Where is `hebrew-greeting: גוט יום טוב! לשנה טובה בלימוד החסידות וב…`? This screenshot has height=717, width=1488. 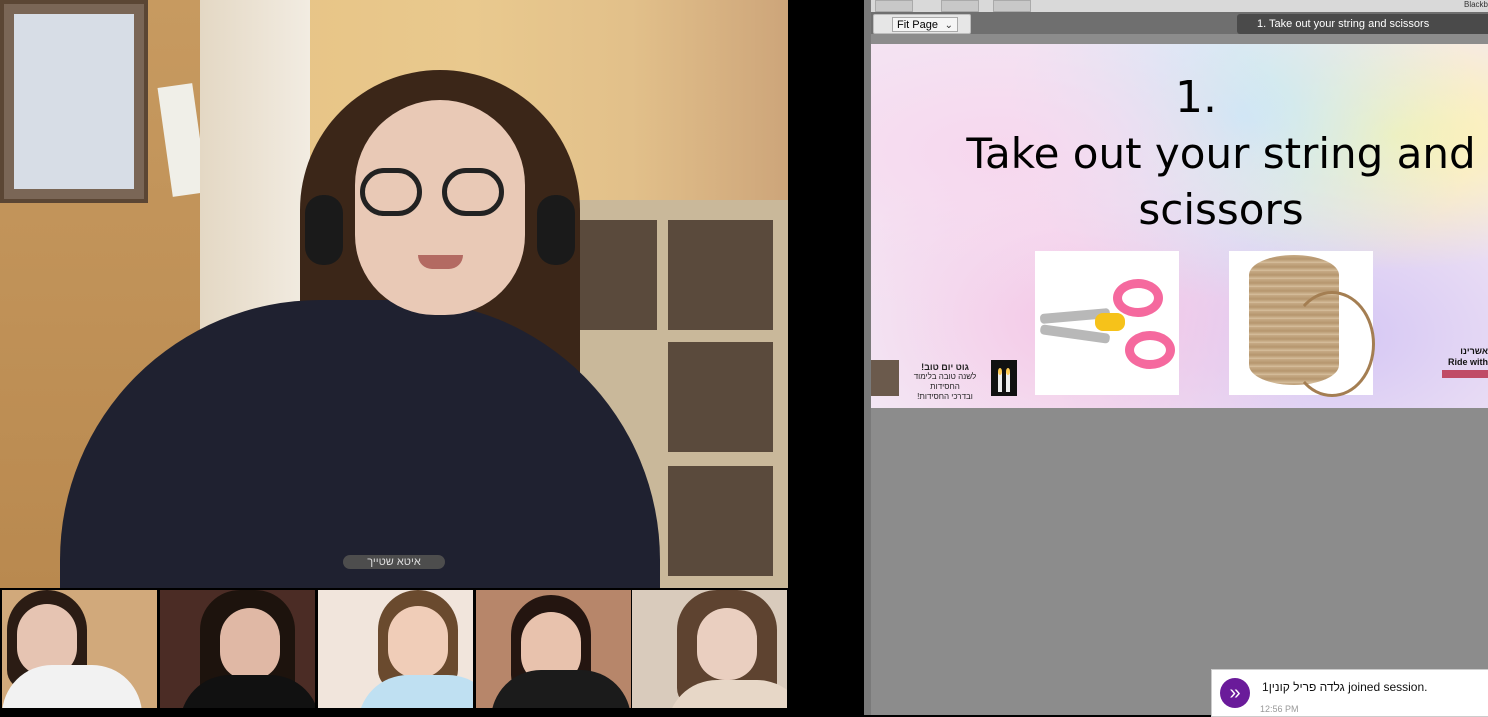
hebrew-greeting: גוט יום טוב! לשנה טובה בלימוד החסידות וב… is located at coordinates (945, 382).